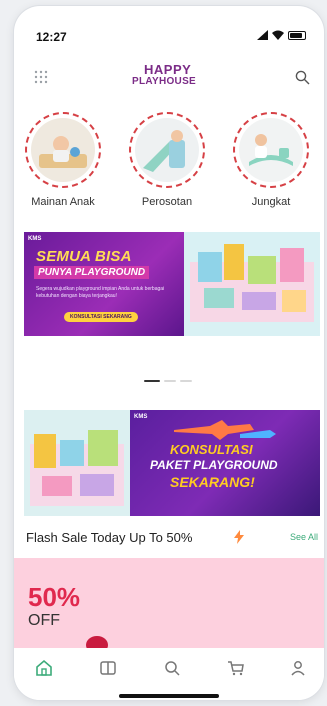 This screenshot has width=327, height=706. Describe the element at coordinates (97, 642) in the screenshot. I see `promo-toy-image` at that location.